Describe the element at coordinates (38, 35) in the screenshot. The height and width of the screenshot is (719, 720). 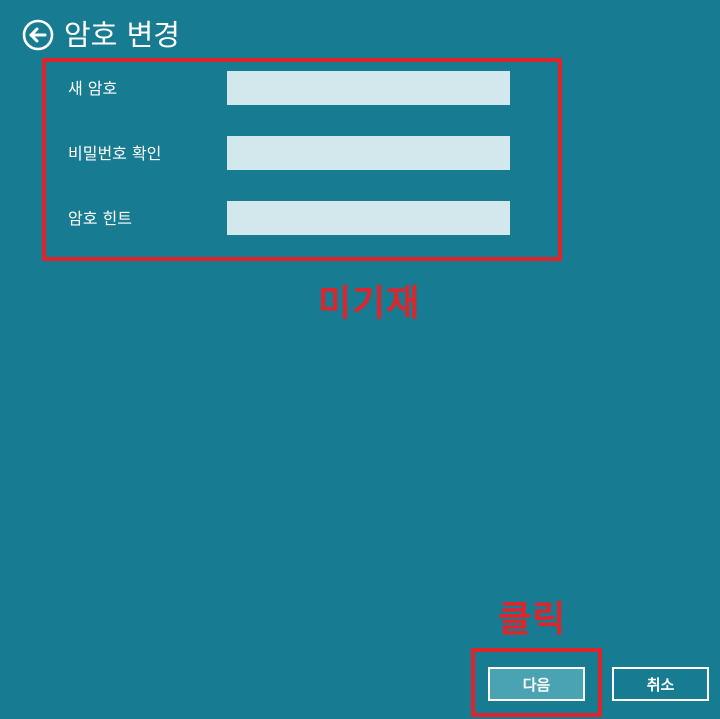
I see `arrow-left-circle-icon` at that location.